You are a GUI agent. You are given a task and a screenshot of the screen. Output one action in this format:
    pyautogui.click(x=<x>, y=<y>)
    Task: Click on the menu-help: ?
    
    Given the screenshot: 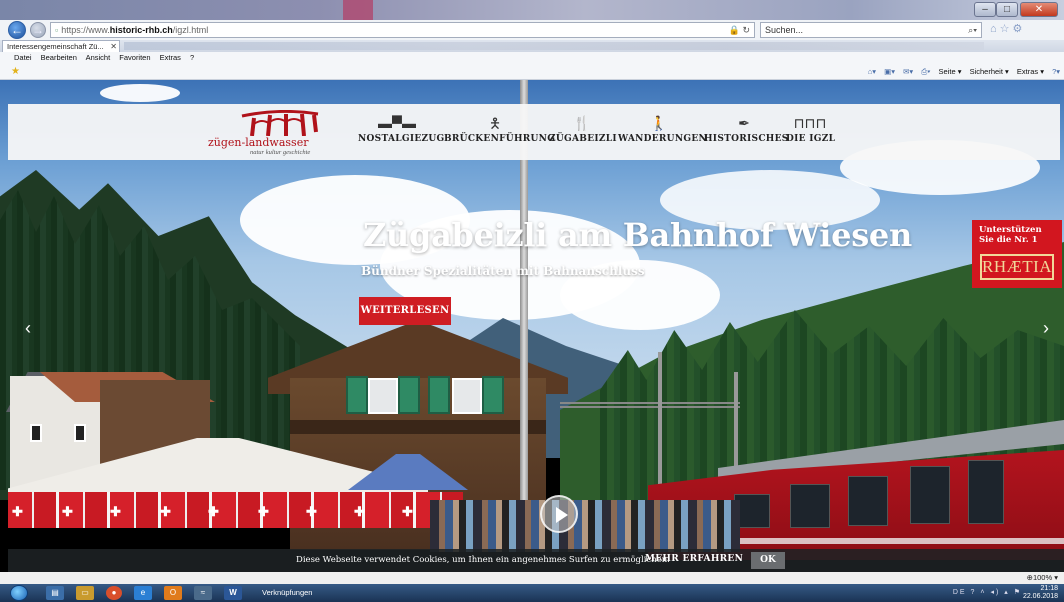 What is the action you would take?
    pyautogui.click(x=192, y=57)
    